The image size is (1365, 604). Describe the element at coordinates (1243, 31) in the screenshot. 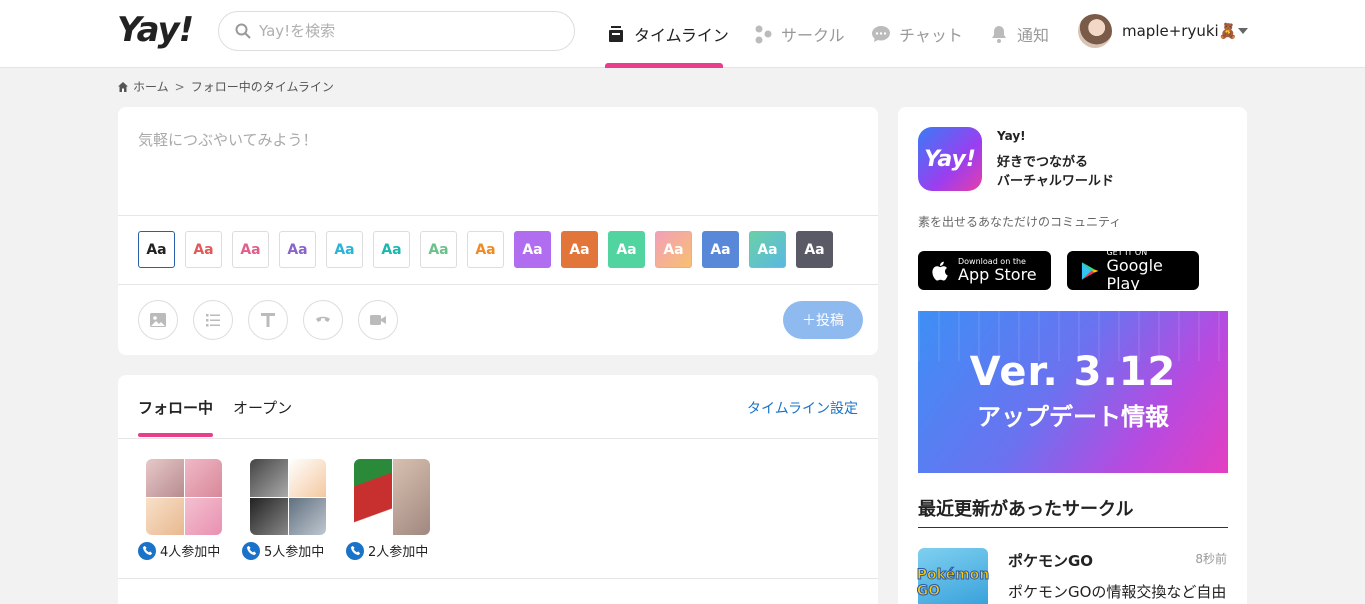

I see `chevron-down-icon` at that location.